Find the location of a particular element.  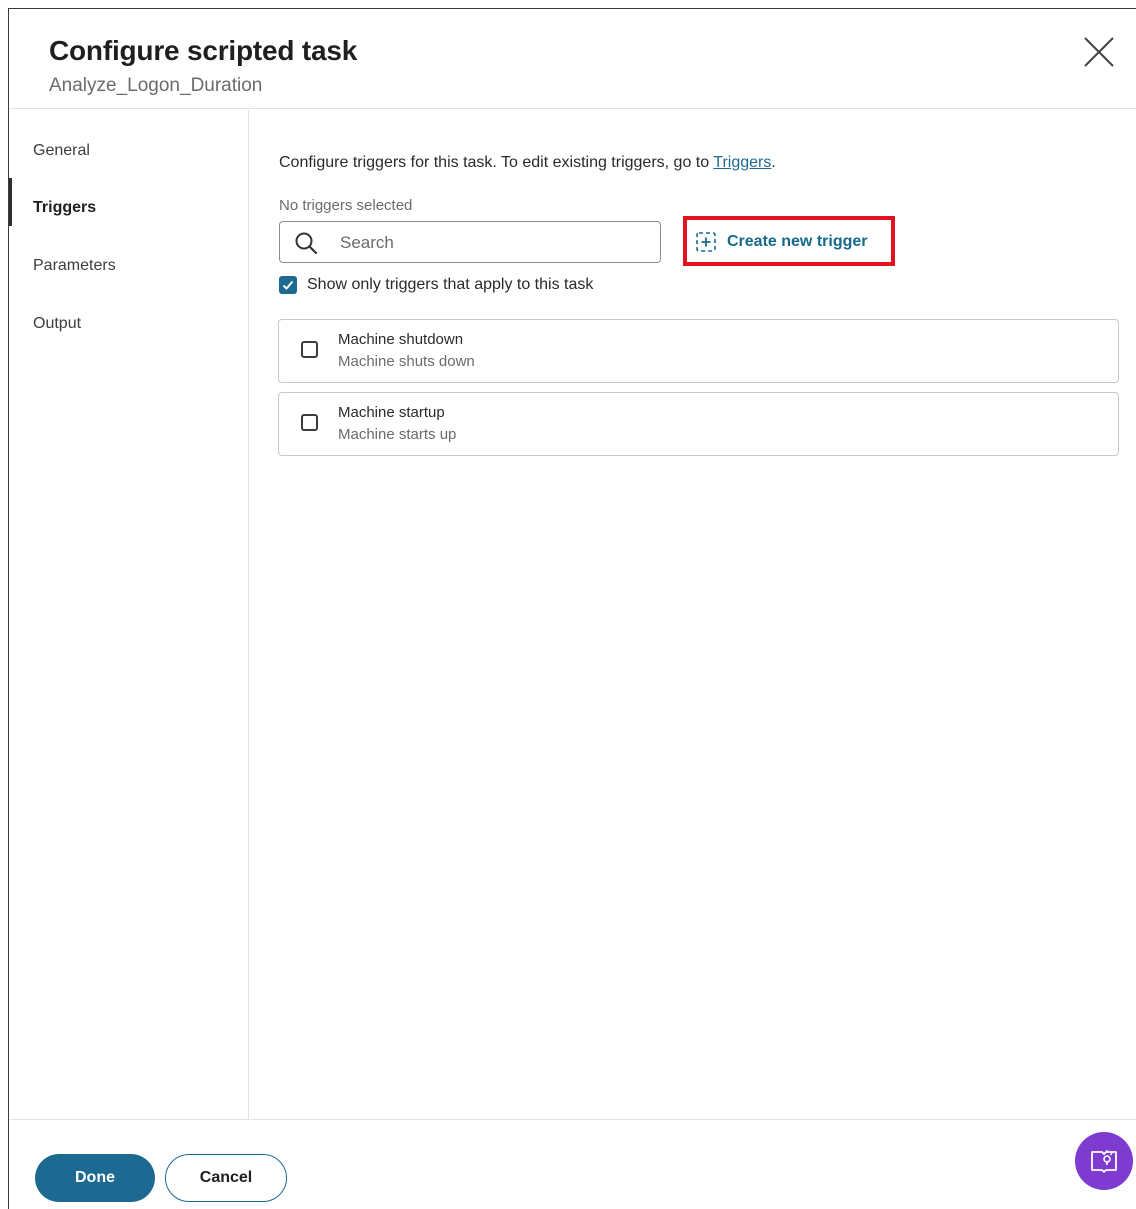

trigger-name: Machine startup is located at coordinates (391, 412).